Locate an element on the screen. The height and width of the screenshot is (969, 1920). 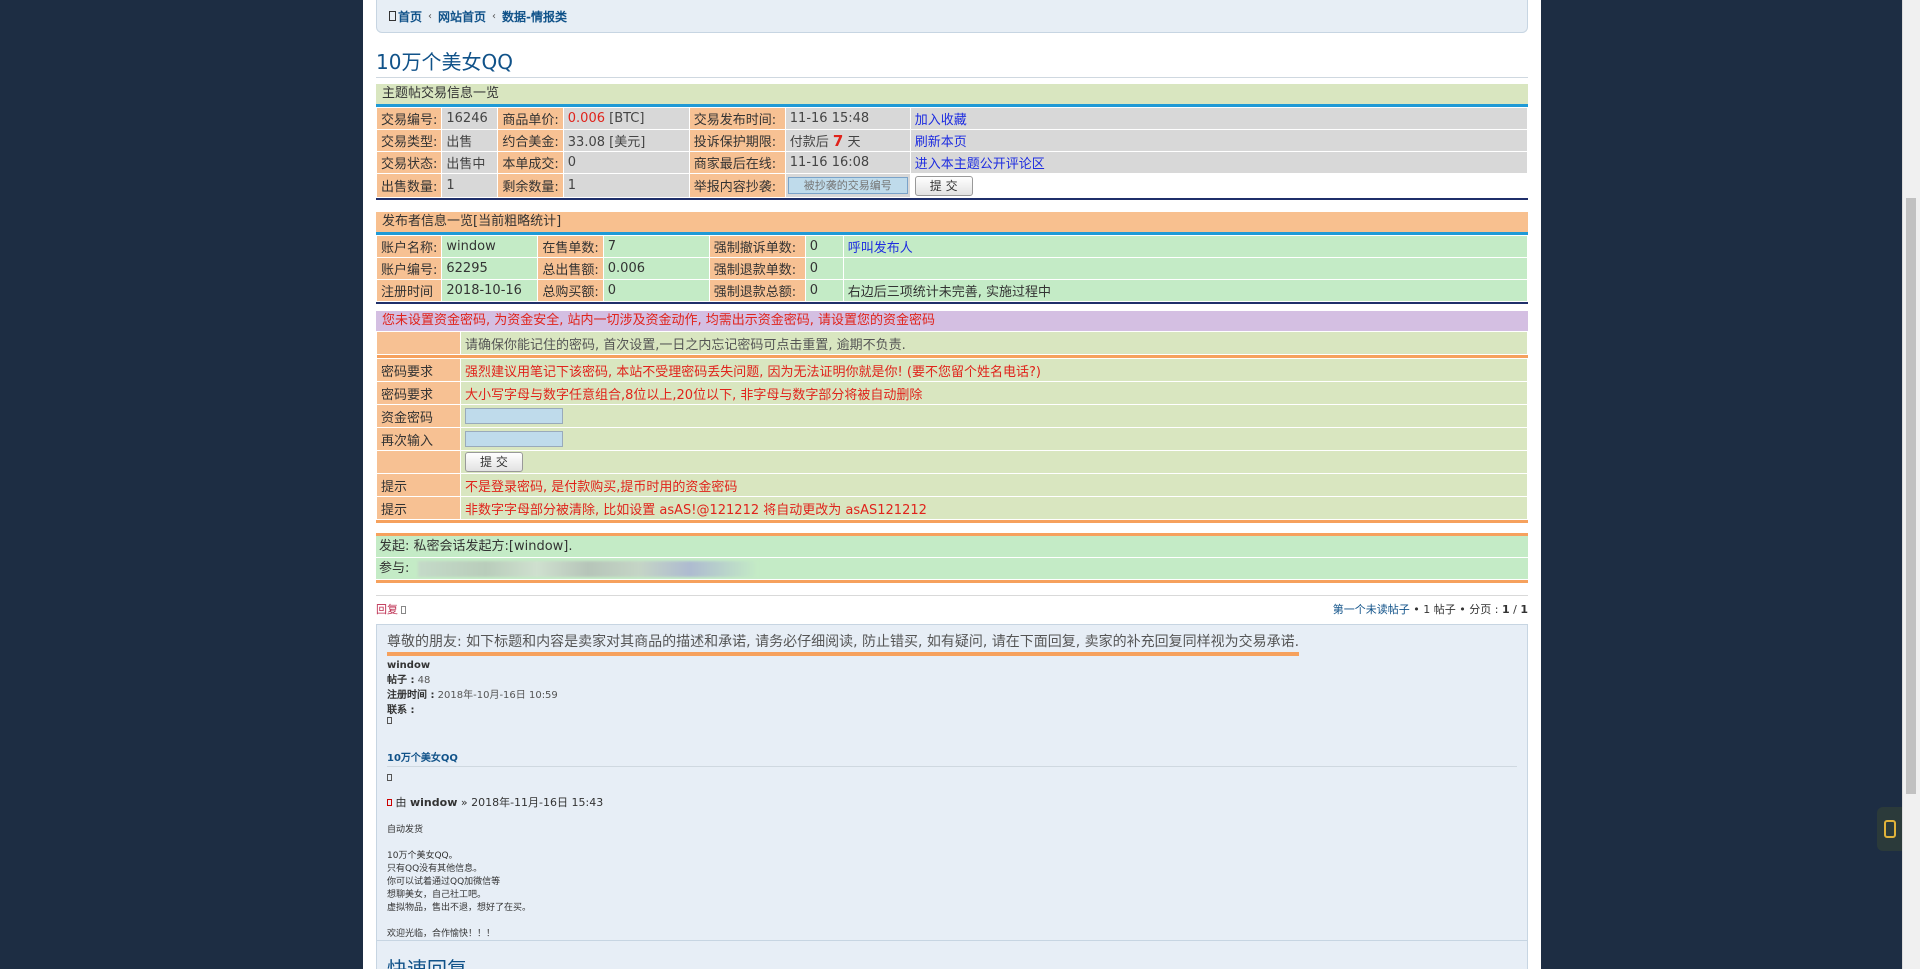
cup-icon is located at coordinates (1890, 829).